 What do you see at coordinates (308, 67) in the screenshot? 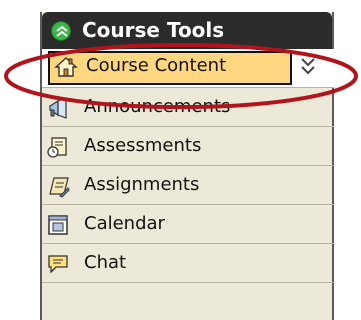
I see `double-chevron-down-icon` at bounding box center [308, 67].